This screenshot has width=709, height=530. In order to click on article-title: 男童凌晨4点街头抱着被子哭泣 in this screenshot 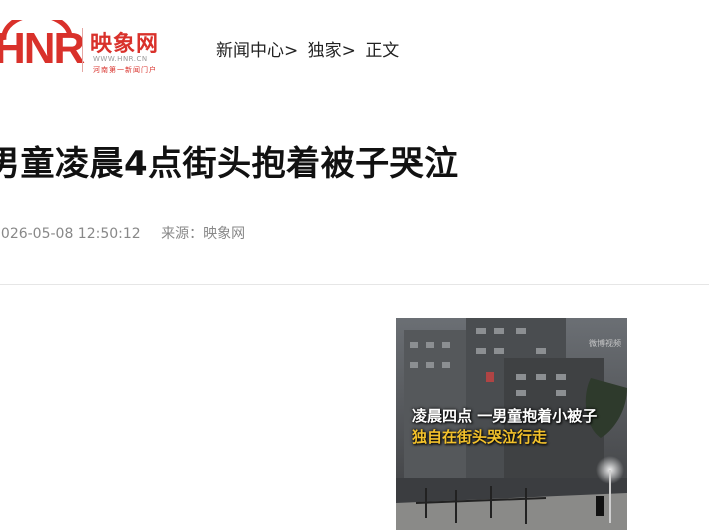, I will do `click(229, 164)`.